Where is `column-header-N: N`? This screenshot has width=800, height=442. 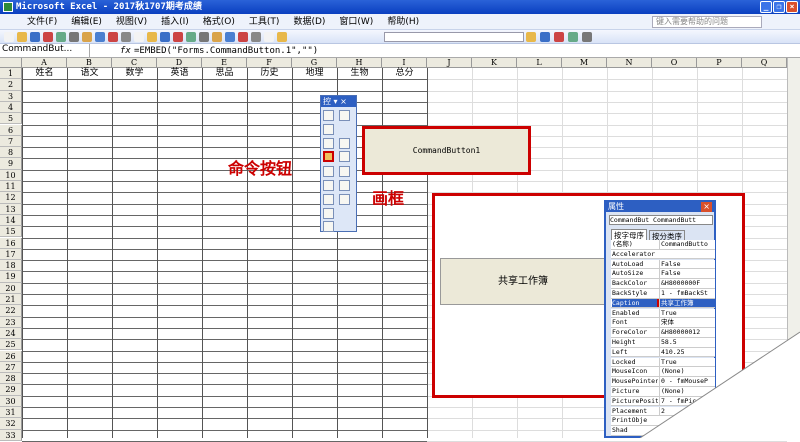 column-header-N: N is located at coordinates (629, 63).